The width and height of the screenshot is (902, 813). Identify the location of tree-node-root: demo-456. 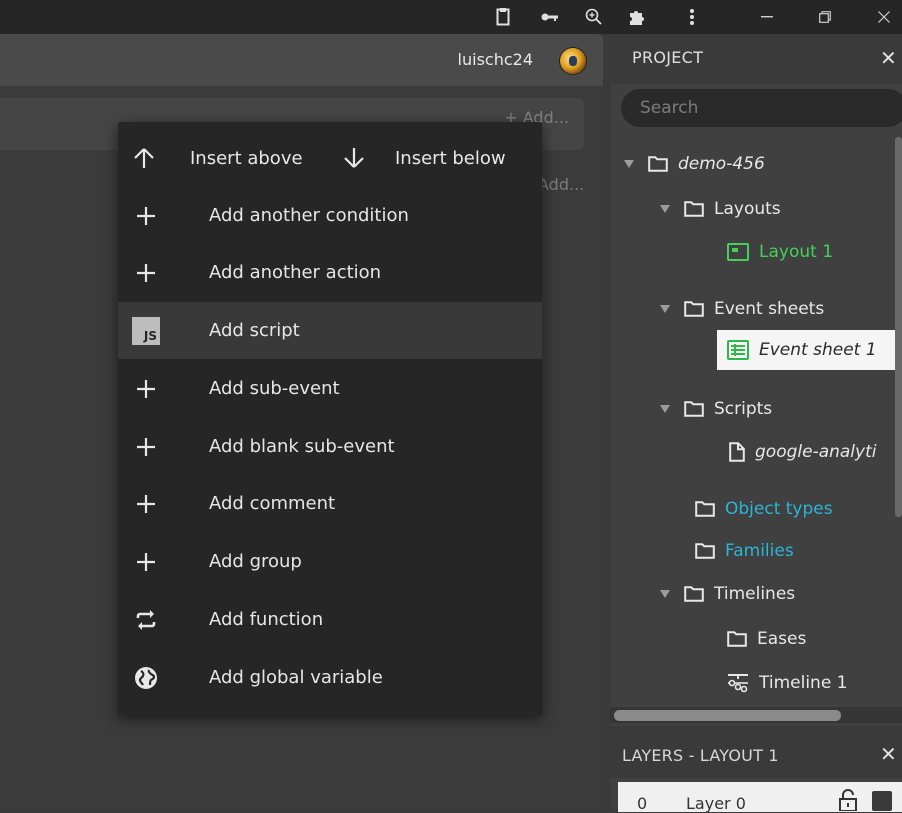
(694, 164).